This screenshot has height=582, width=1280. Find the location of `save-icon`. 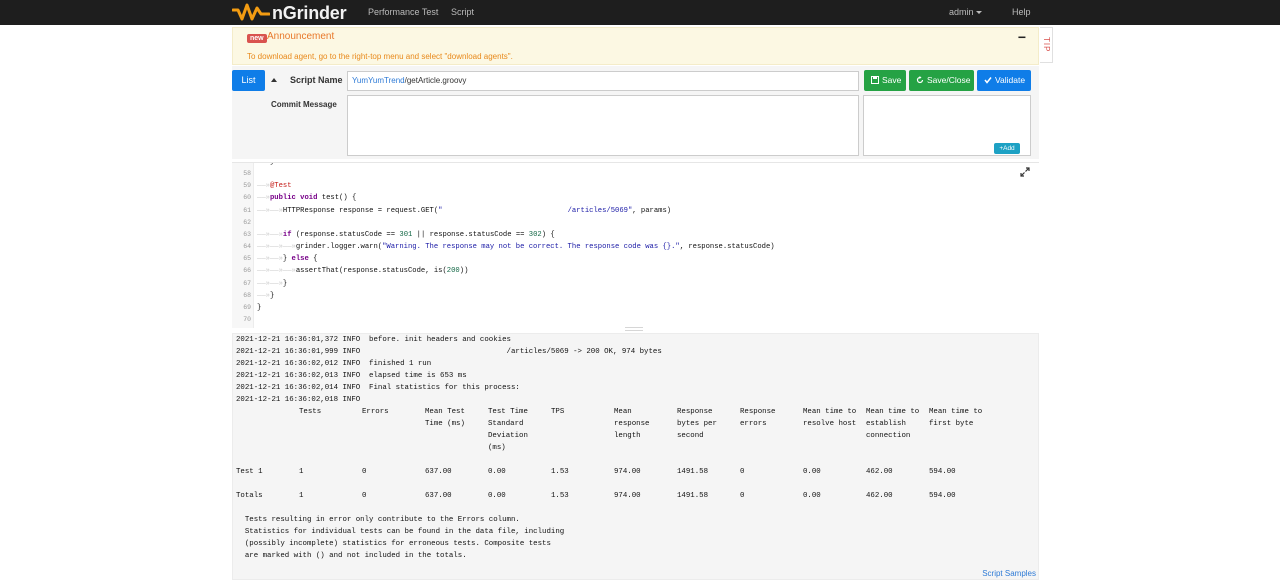

save-icon is located at coordinates (875, 80).